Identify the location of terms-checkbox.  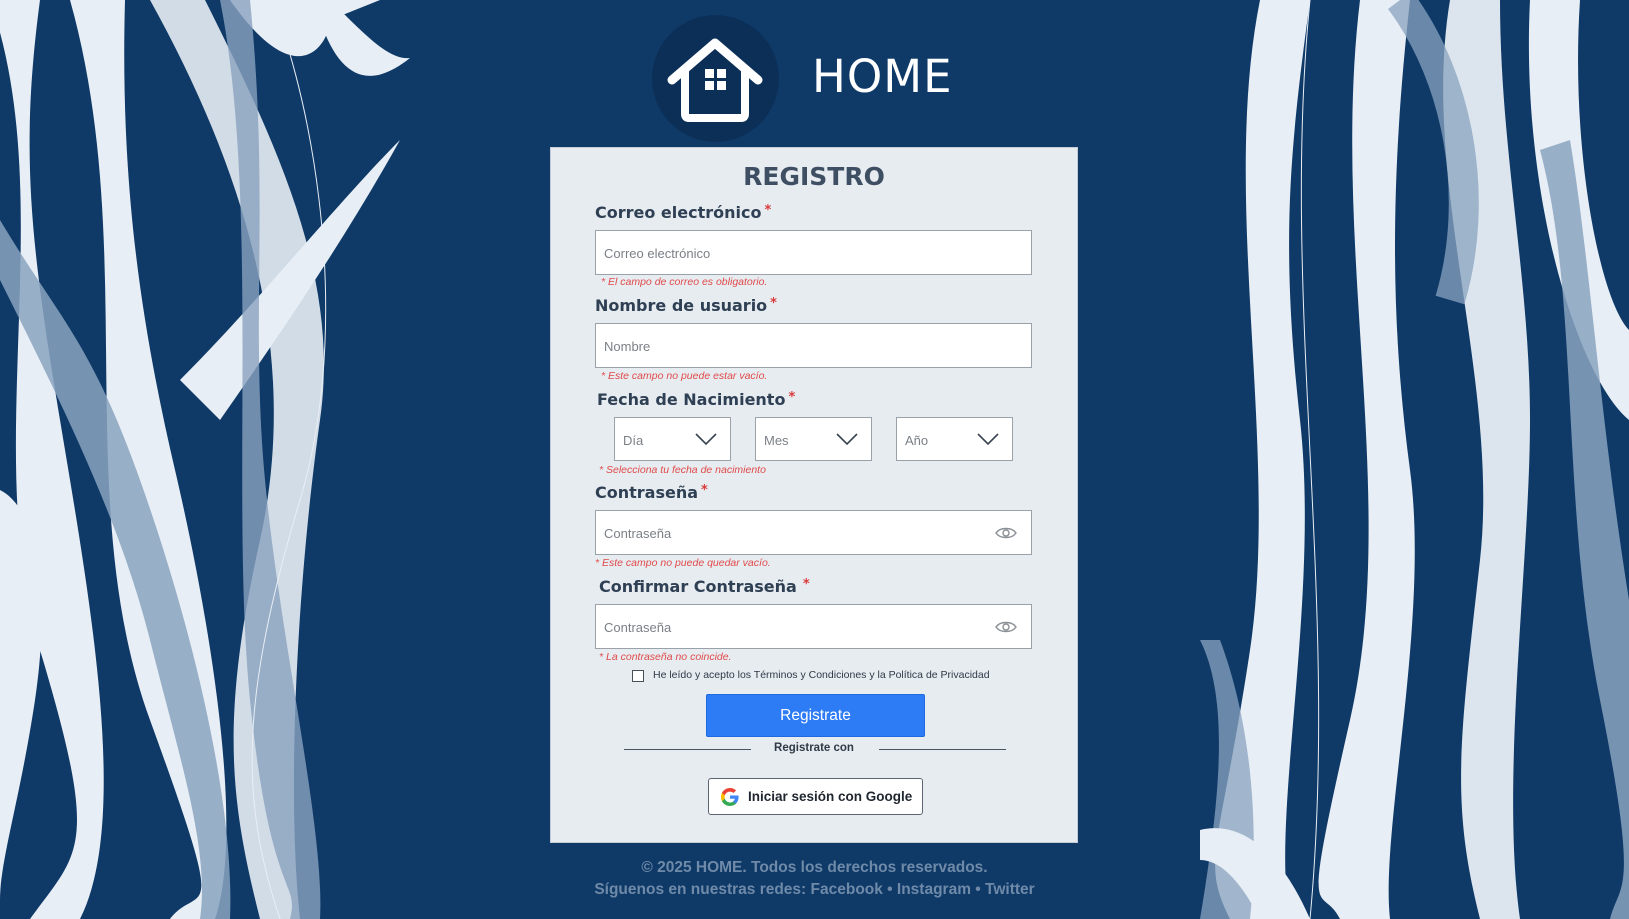
(638, 676).